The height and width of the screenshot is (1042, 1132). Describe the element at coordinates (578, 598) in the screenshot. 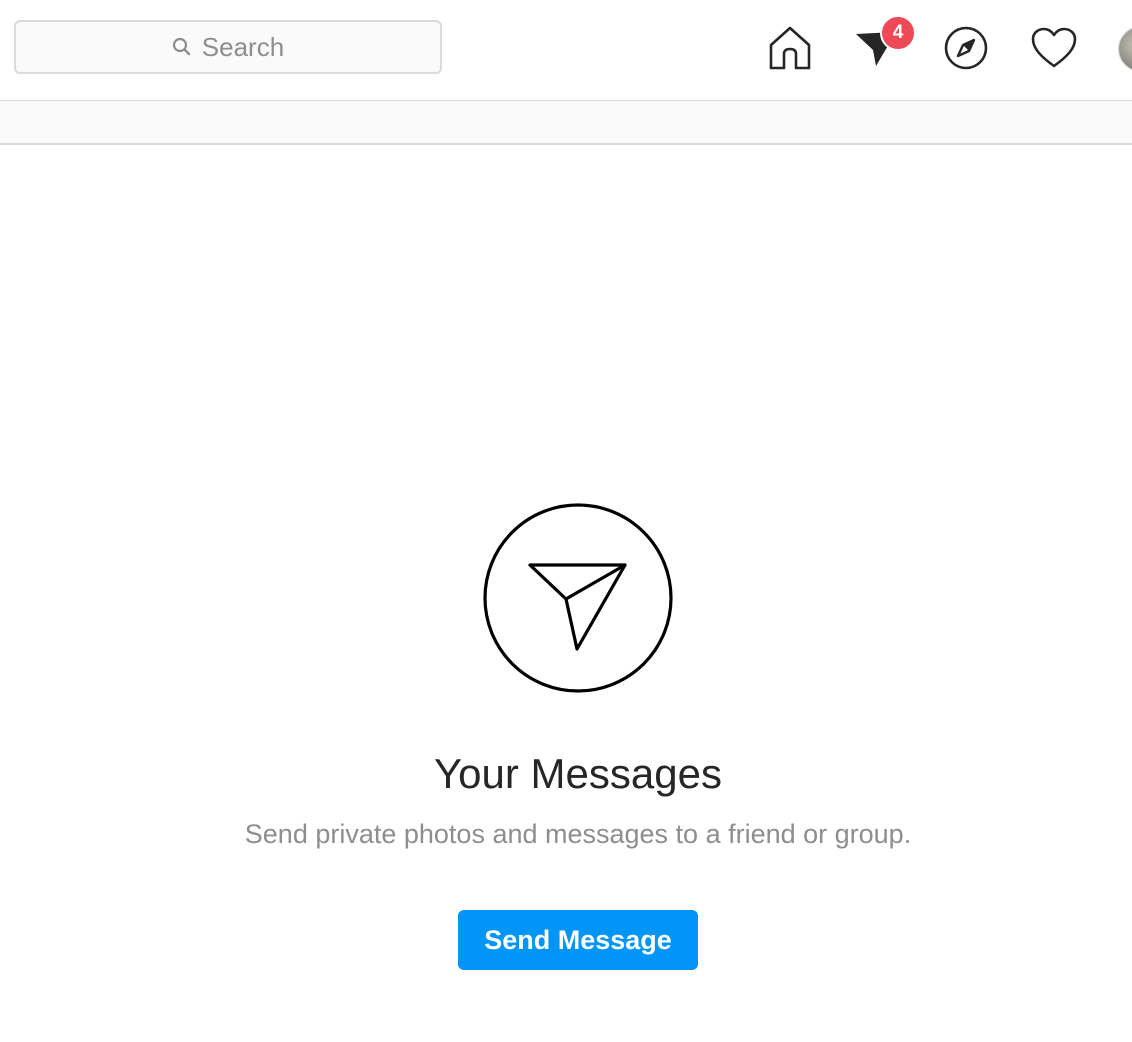

I see `paper-plane-circle-icon` at that location.